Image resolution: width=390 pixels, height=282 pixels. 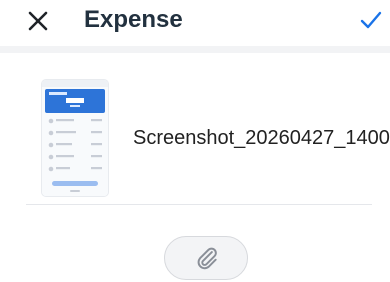 I want to click on attachment-thumbnail, so click(x=75, y=138).